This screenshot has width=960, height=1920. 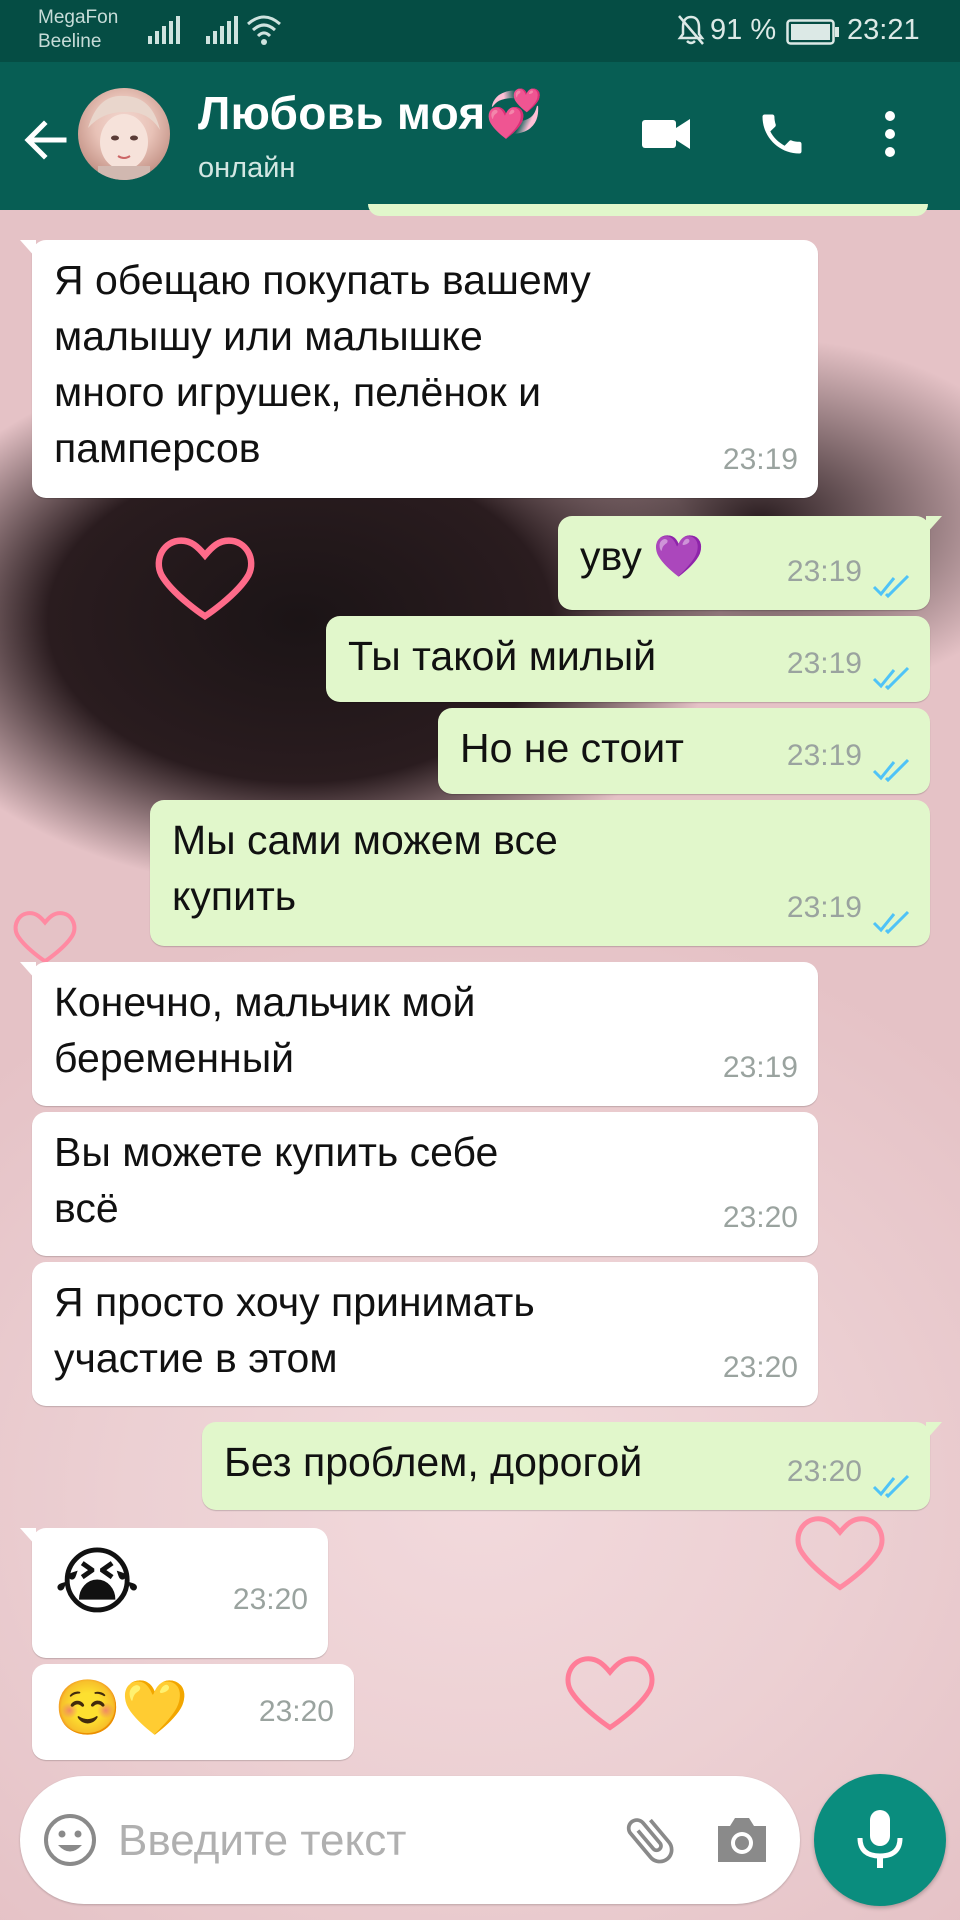 What do you see at coordinates (648, 210) in the screenshot?
I see `clipped-outgoing-bubble` at bounding box center [648, 210].